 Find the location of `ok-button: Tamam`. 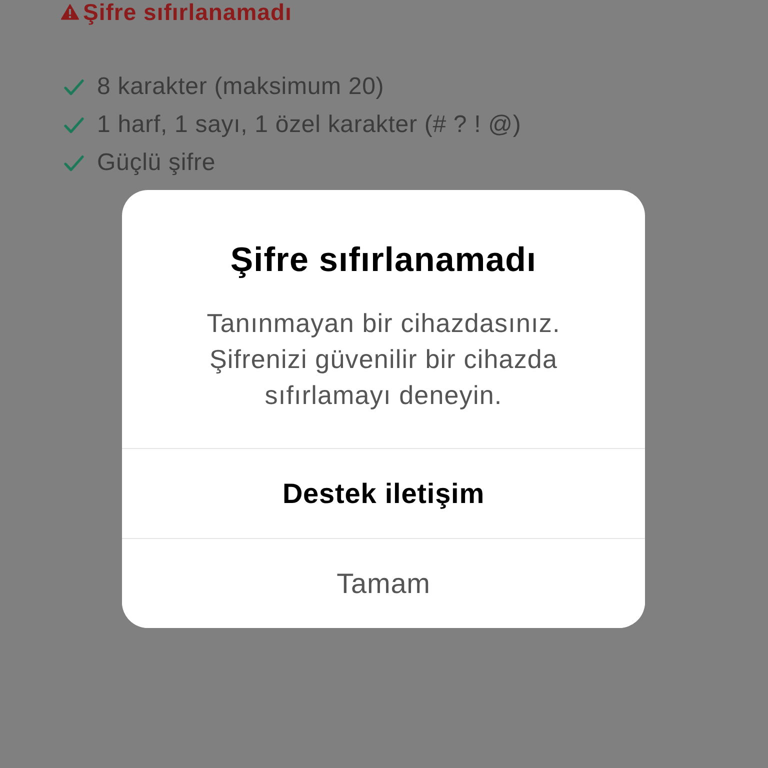

ok-button: Tamam is located at coordinates (383, 583).